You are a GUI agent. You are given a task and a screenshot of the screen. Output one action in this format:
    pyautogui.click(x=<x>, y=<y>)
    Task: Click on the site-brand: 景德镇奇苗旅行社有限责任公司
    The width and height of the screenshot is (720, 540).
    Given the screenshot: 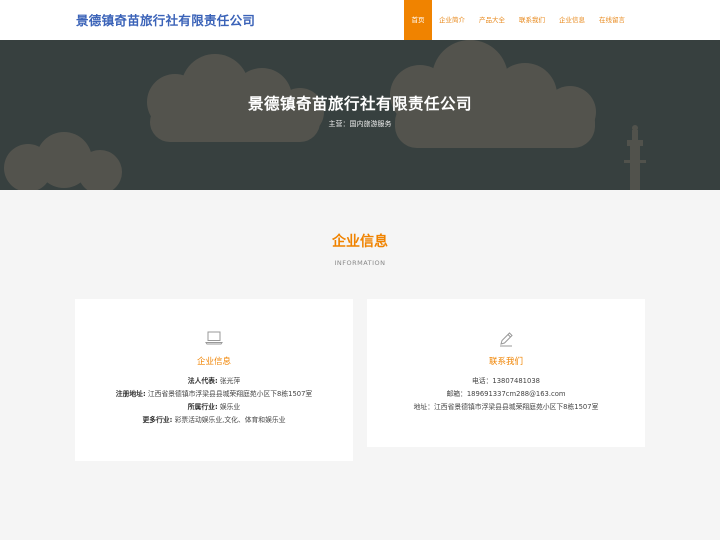 What is the action you would take?
    pyautogui.click(x=165, y=19)
    